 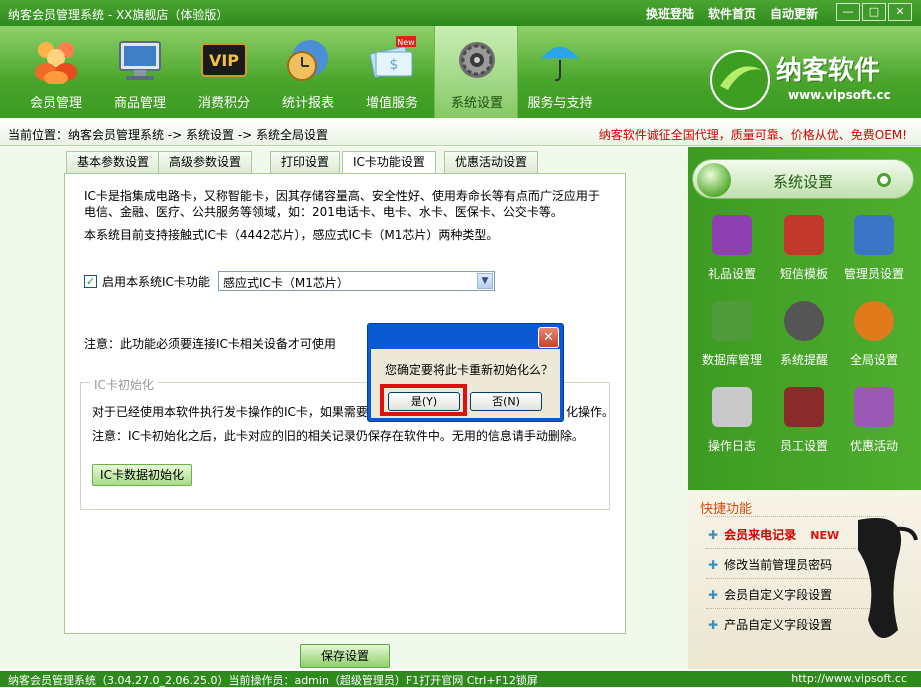 I want to click on sidebar-item-gift: 礼品设置, so click(x=732, y=257).